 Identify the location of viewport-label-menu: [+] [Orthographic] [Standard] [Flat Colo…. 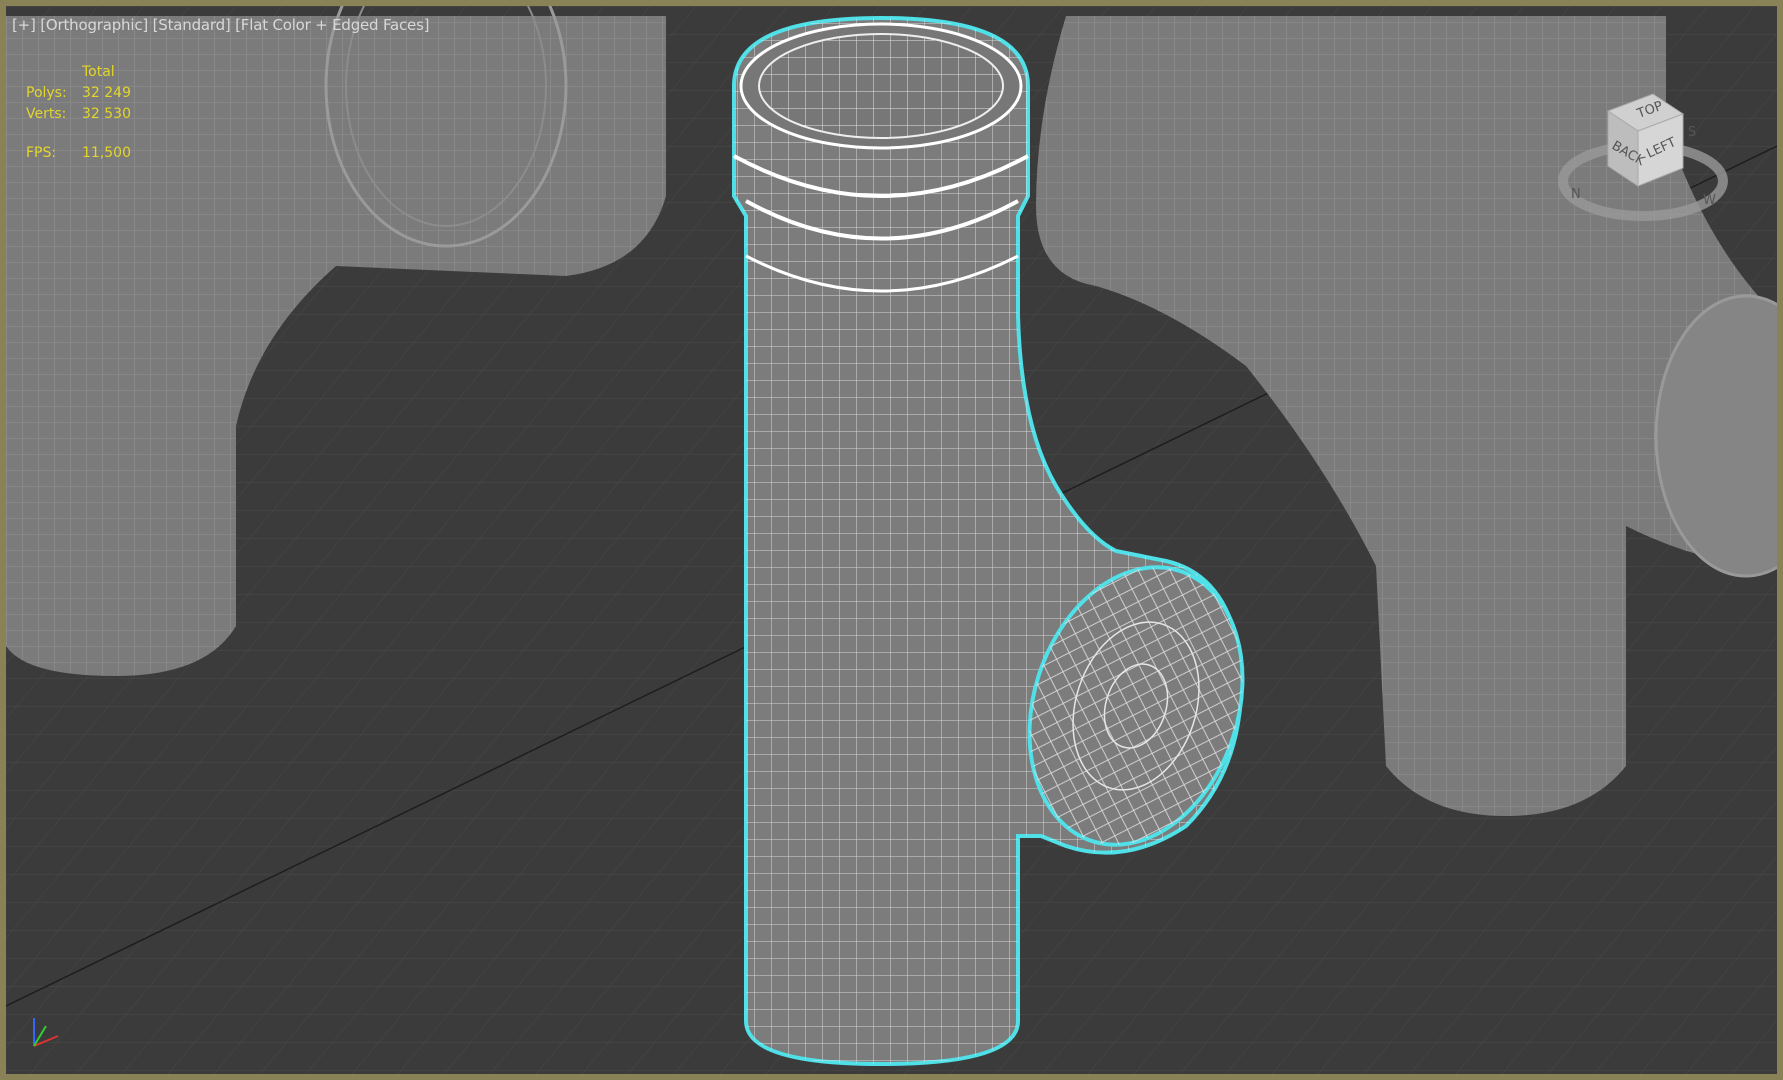
(221, 25).